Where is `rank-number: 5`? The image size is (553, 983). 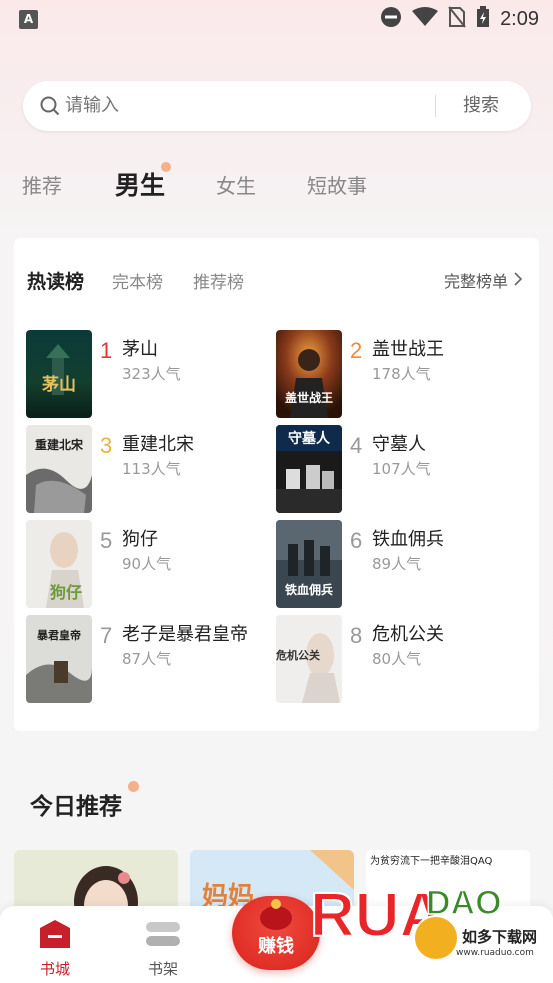 rank-number: 5 is located at coordinates (106, 540).